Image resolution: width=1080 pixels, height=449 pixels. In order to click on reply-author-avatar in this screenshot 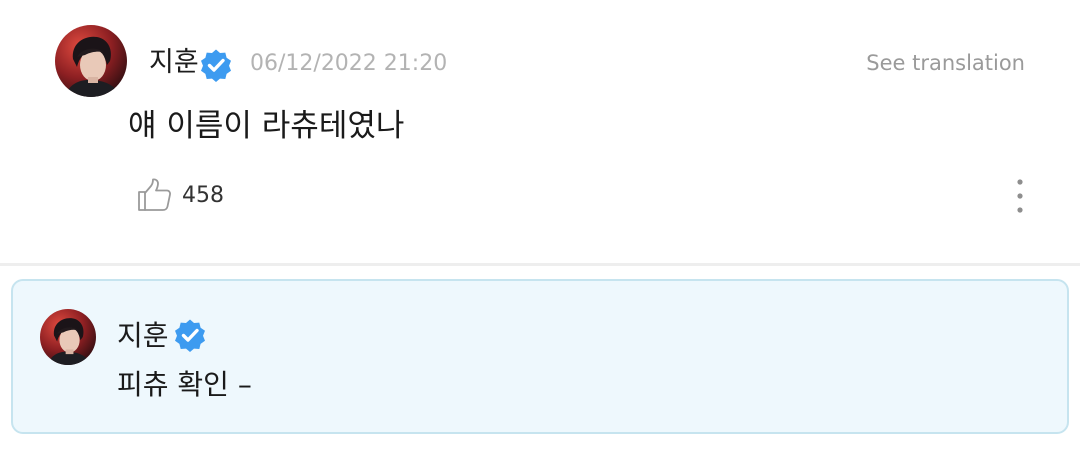, I will do `click(68, 337)`.